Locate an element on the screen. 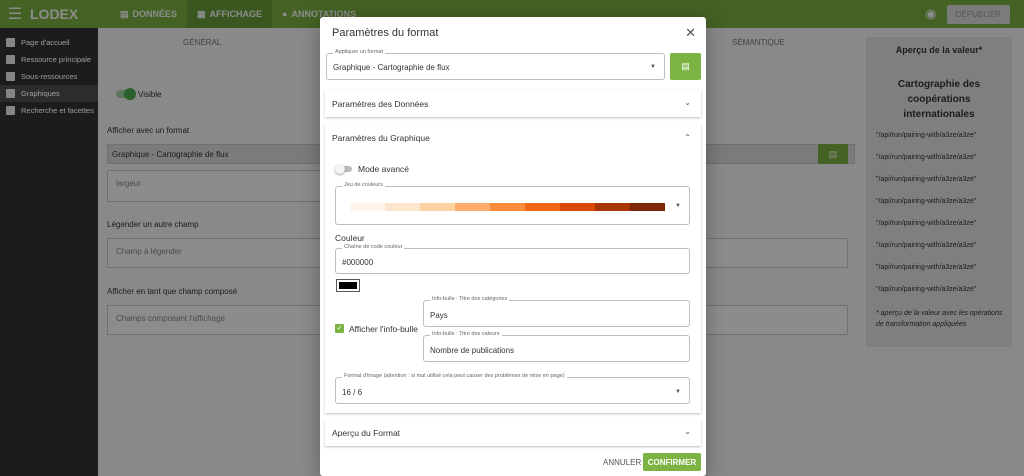 The height and width of the screenshot is (476, 1024). tooltip-category-input: Info-bulle : Titre des catégories Pays is located at coordinates (556, 311).